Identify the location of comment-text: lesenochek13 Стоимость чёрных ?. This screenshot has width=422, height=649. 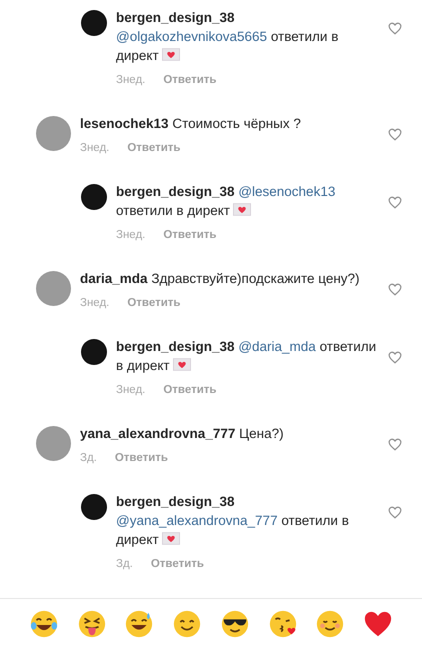
(191, 124).